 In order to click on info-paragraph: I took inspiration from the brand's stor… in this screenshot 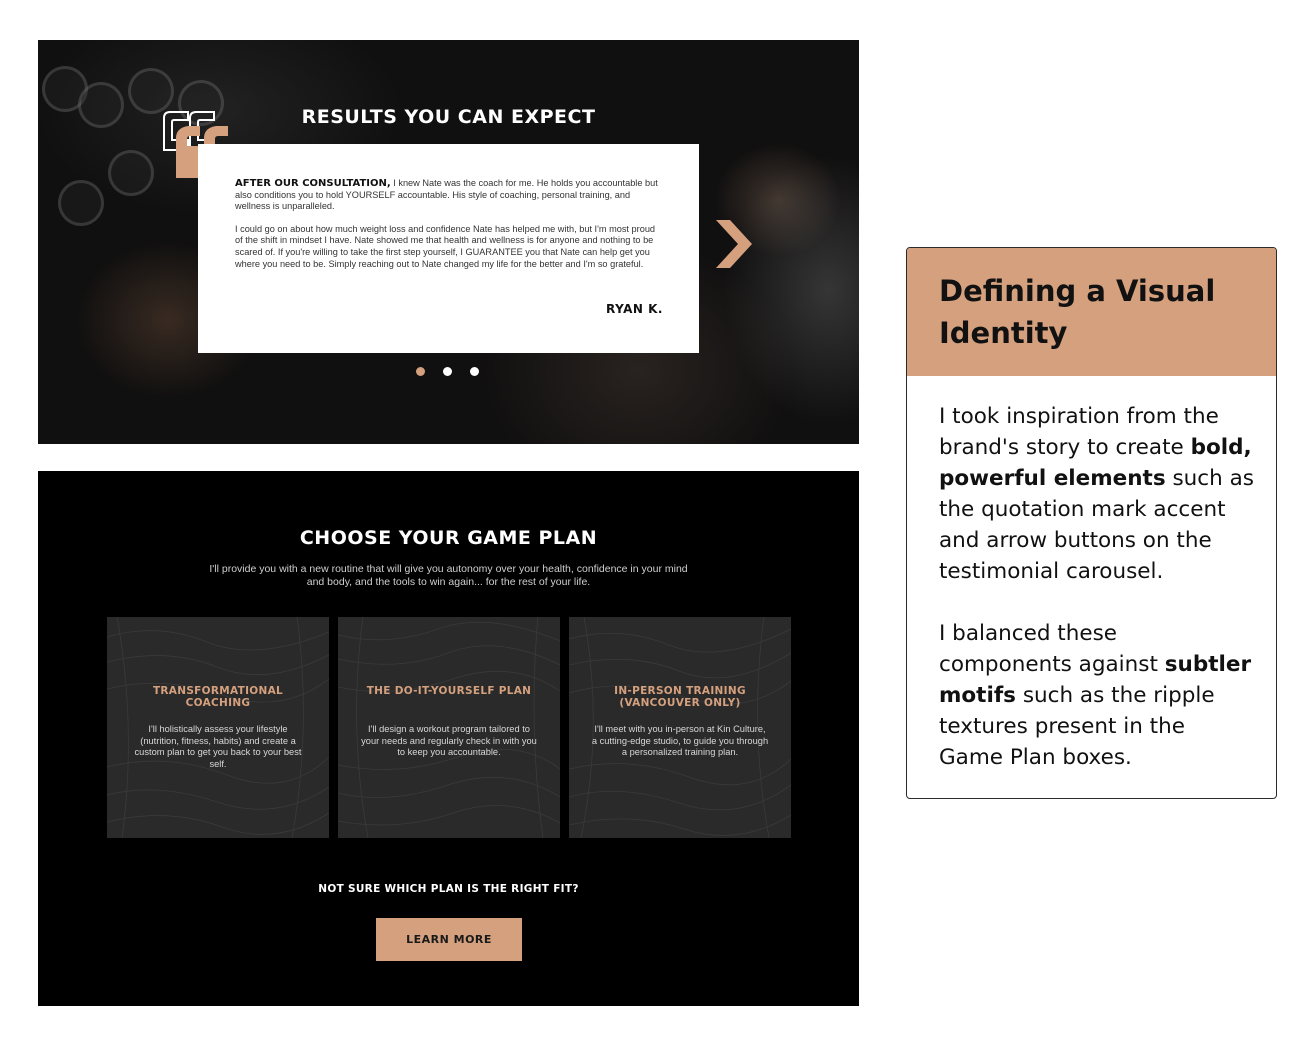, I will do `click(1096, 494)`.